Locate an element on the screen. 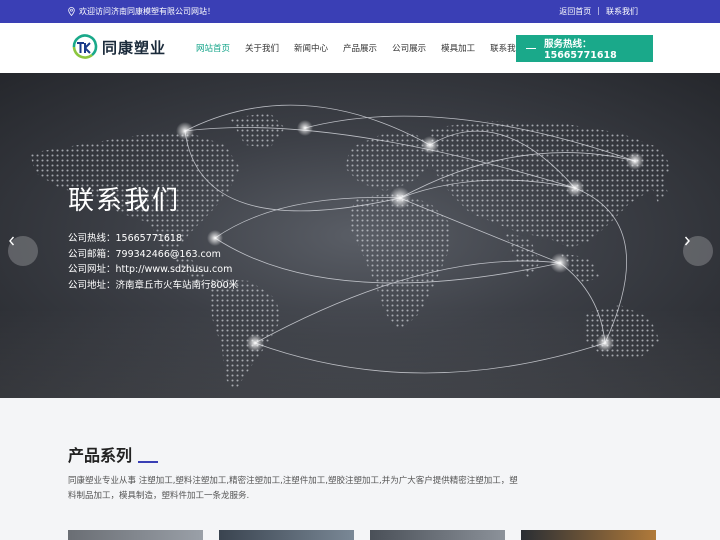  welcome-message: 欢迎访问济南同康模塑有限公司网站！ is located at coordinates (141, 11).